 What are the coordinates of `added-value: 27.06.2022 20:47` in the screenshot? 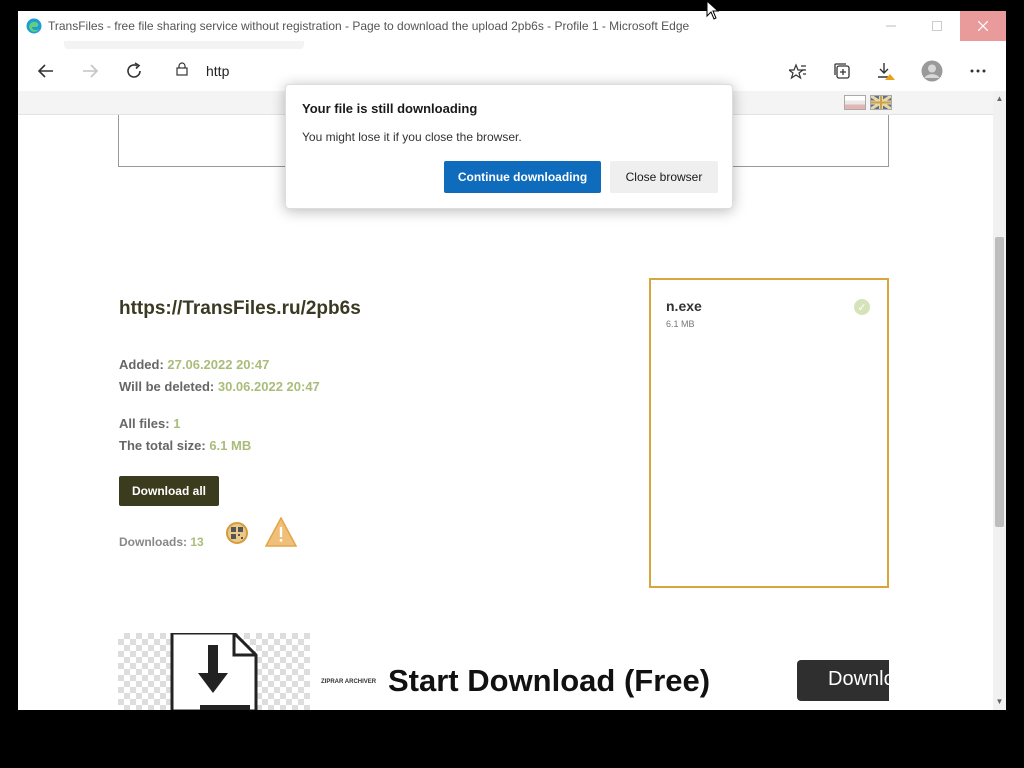 It's located at (218, 364).